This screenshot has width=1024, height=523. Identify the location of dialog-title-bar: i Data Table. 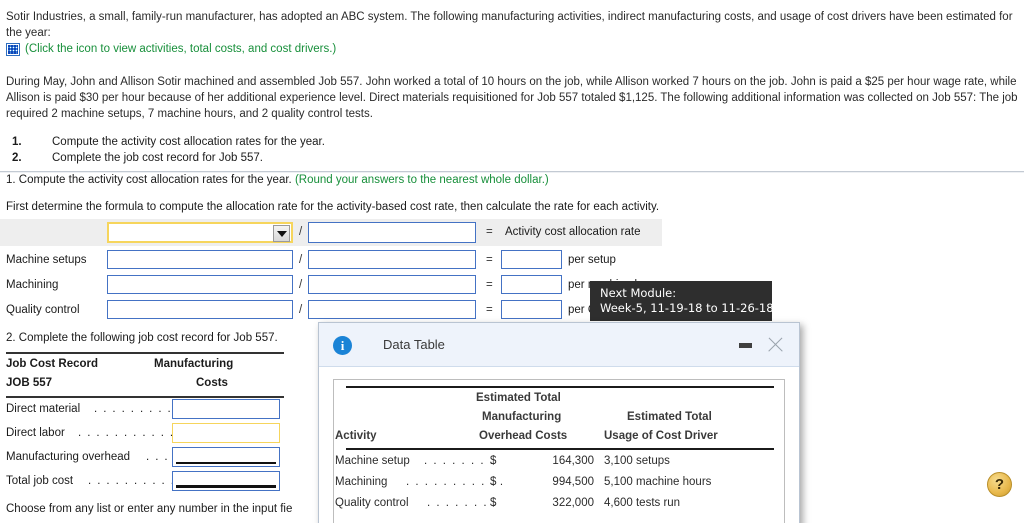
(559, 345).